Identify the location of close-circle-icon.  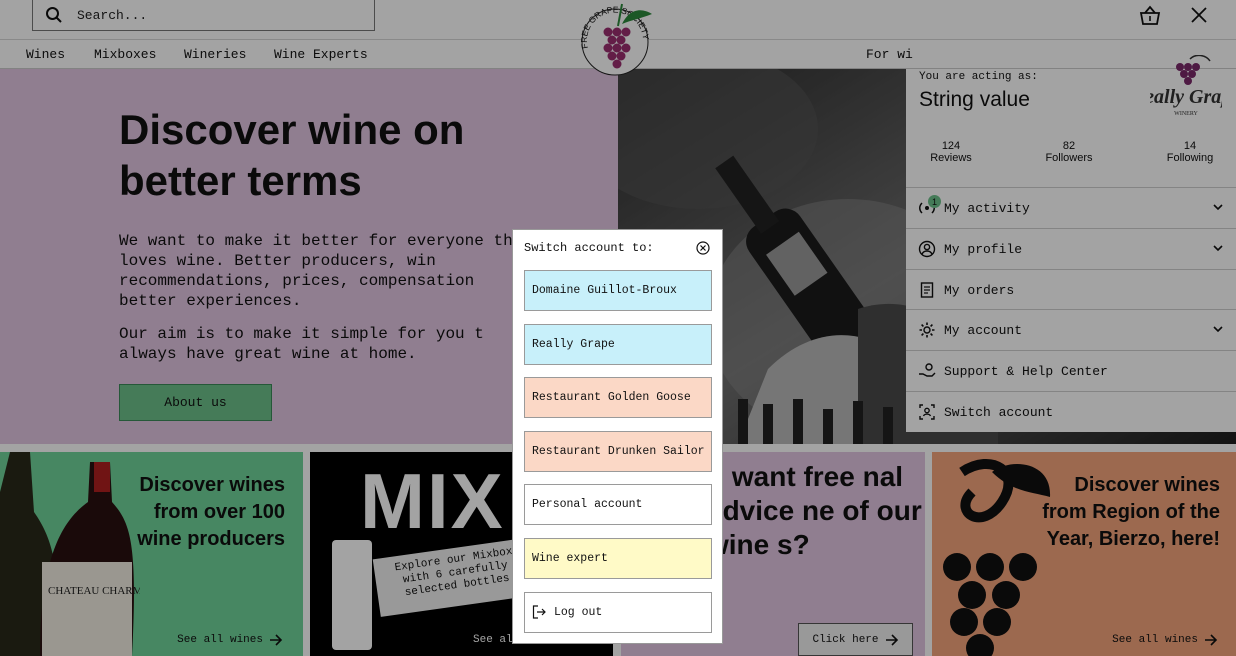
(703, 248).